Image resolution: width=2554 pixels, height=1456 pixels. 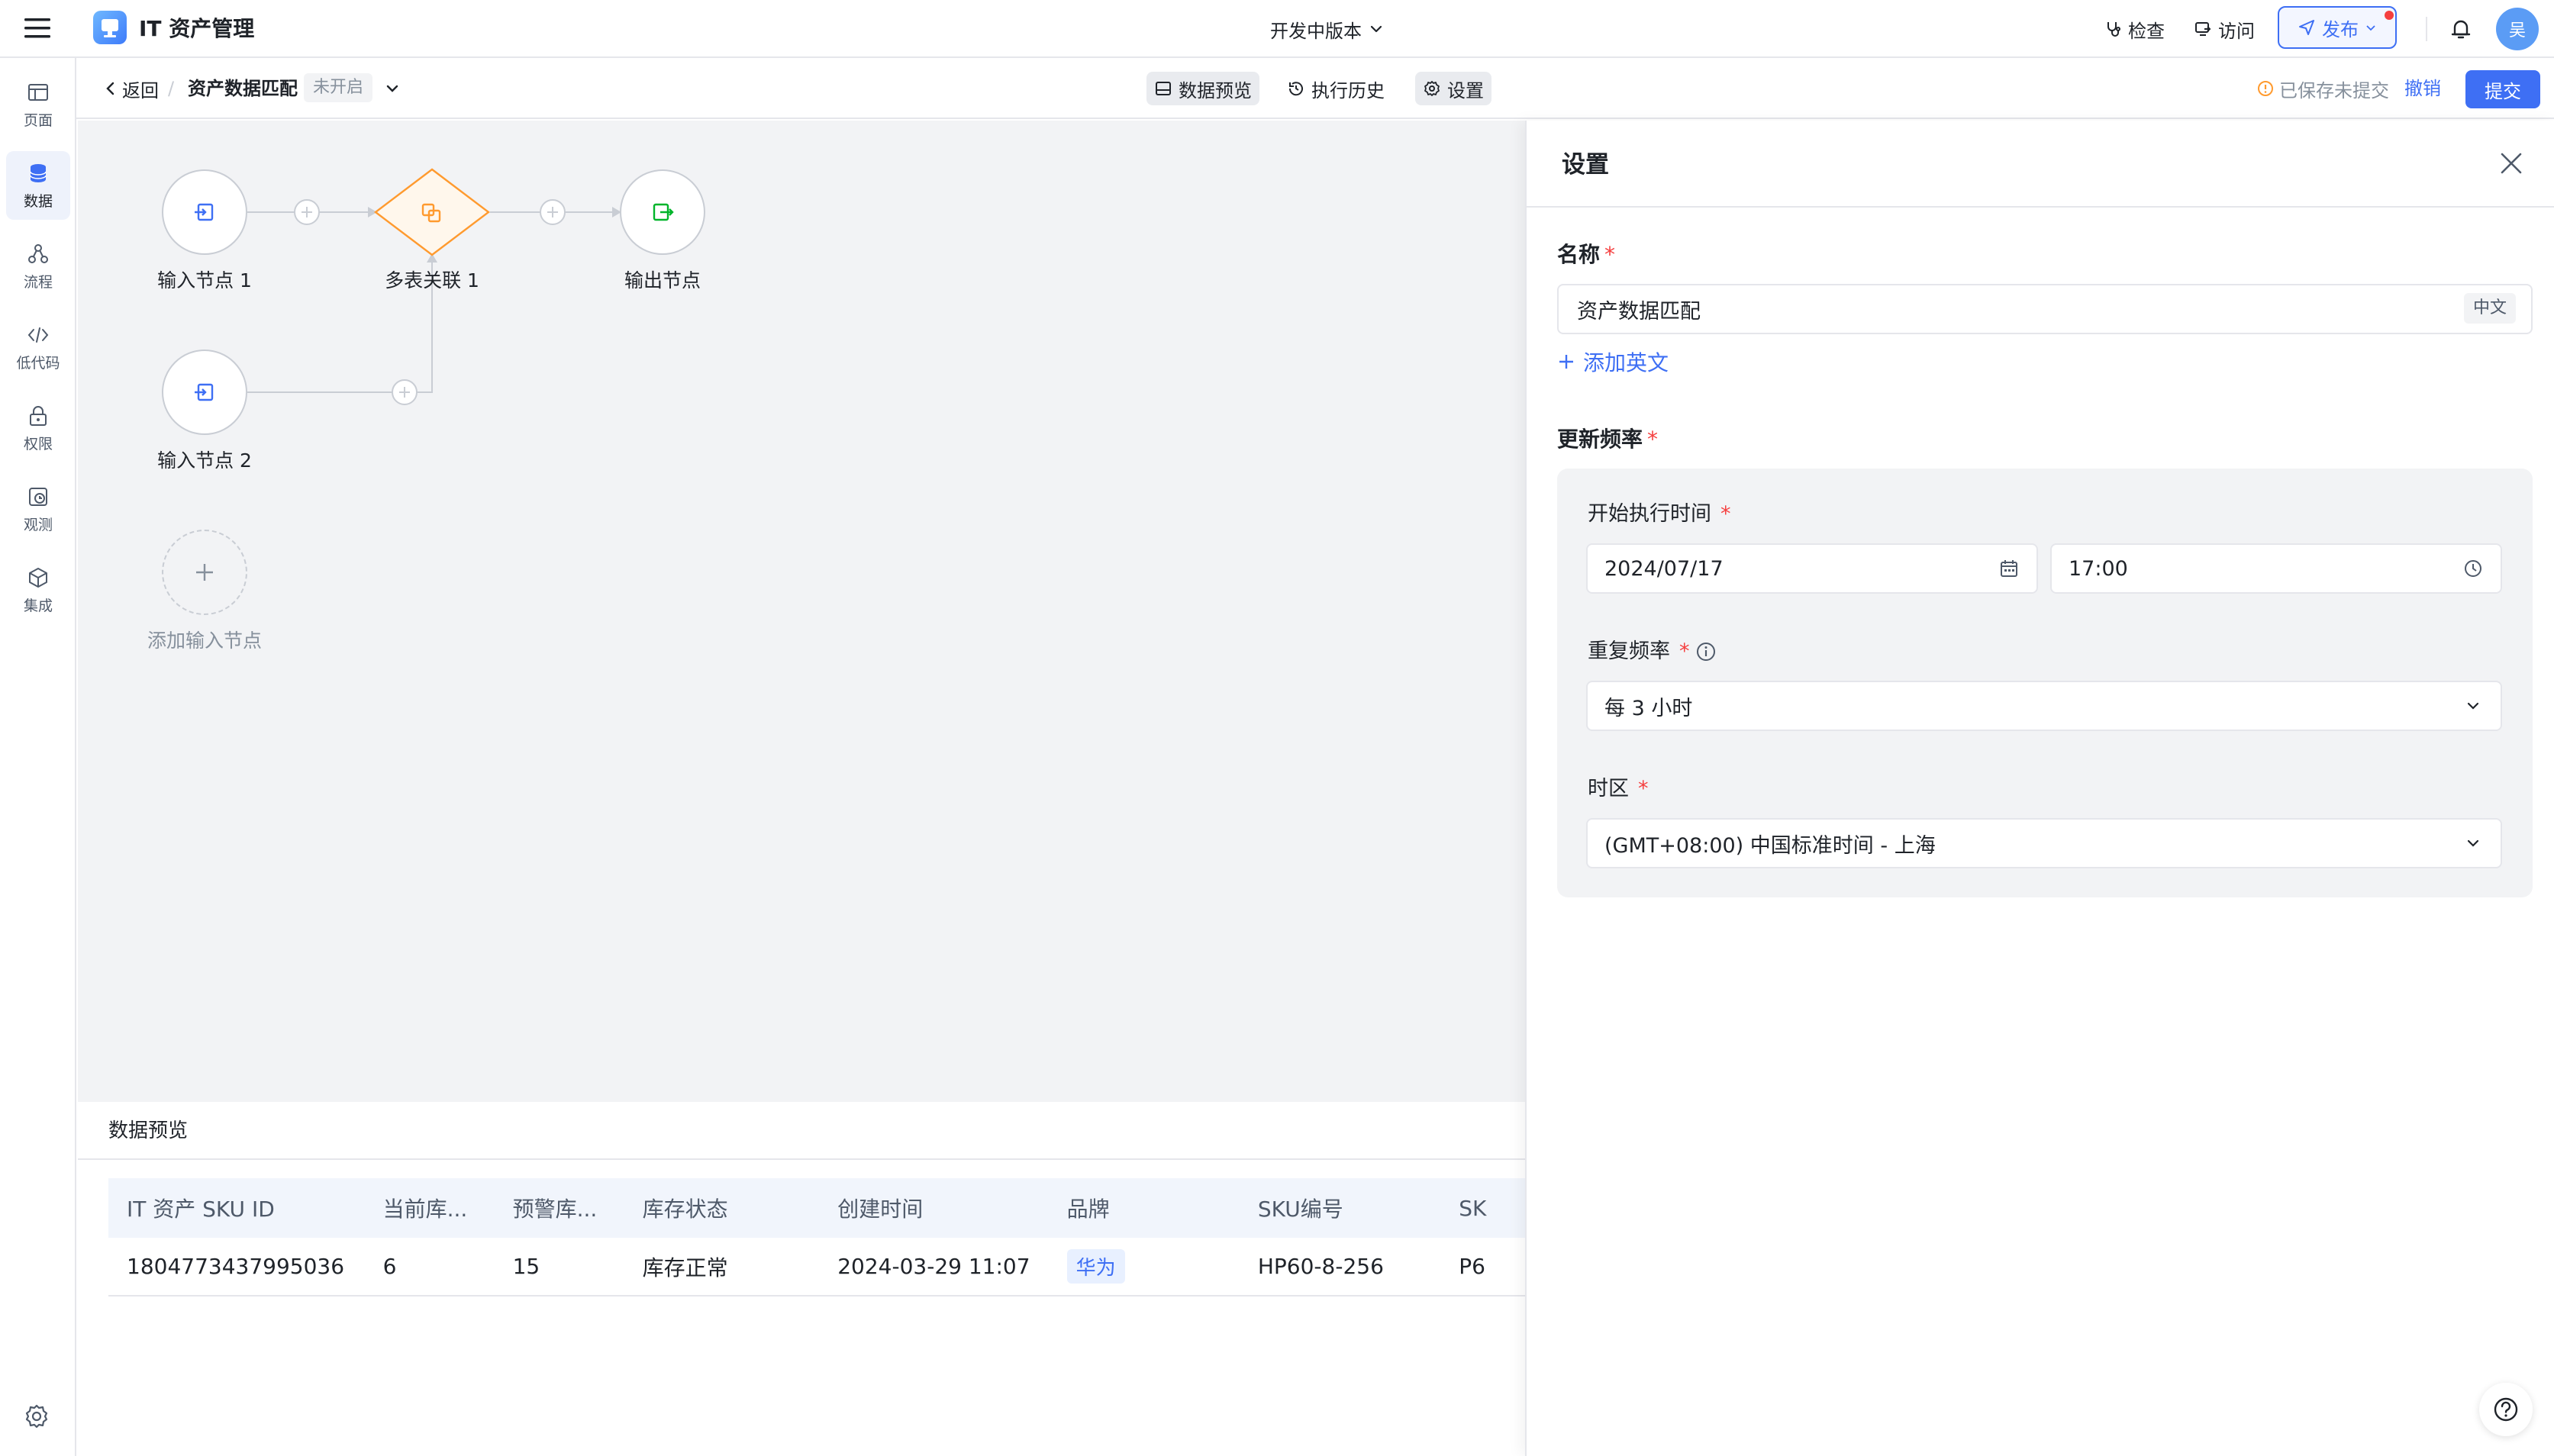 What do you see at coordinates (1316, 31) in the screenshot?
I see `version-label: 开发中版本` at bounding box center [1316, 31].